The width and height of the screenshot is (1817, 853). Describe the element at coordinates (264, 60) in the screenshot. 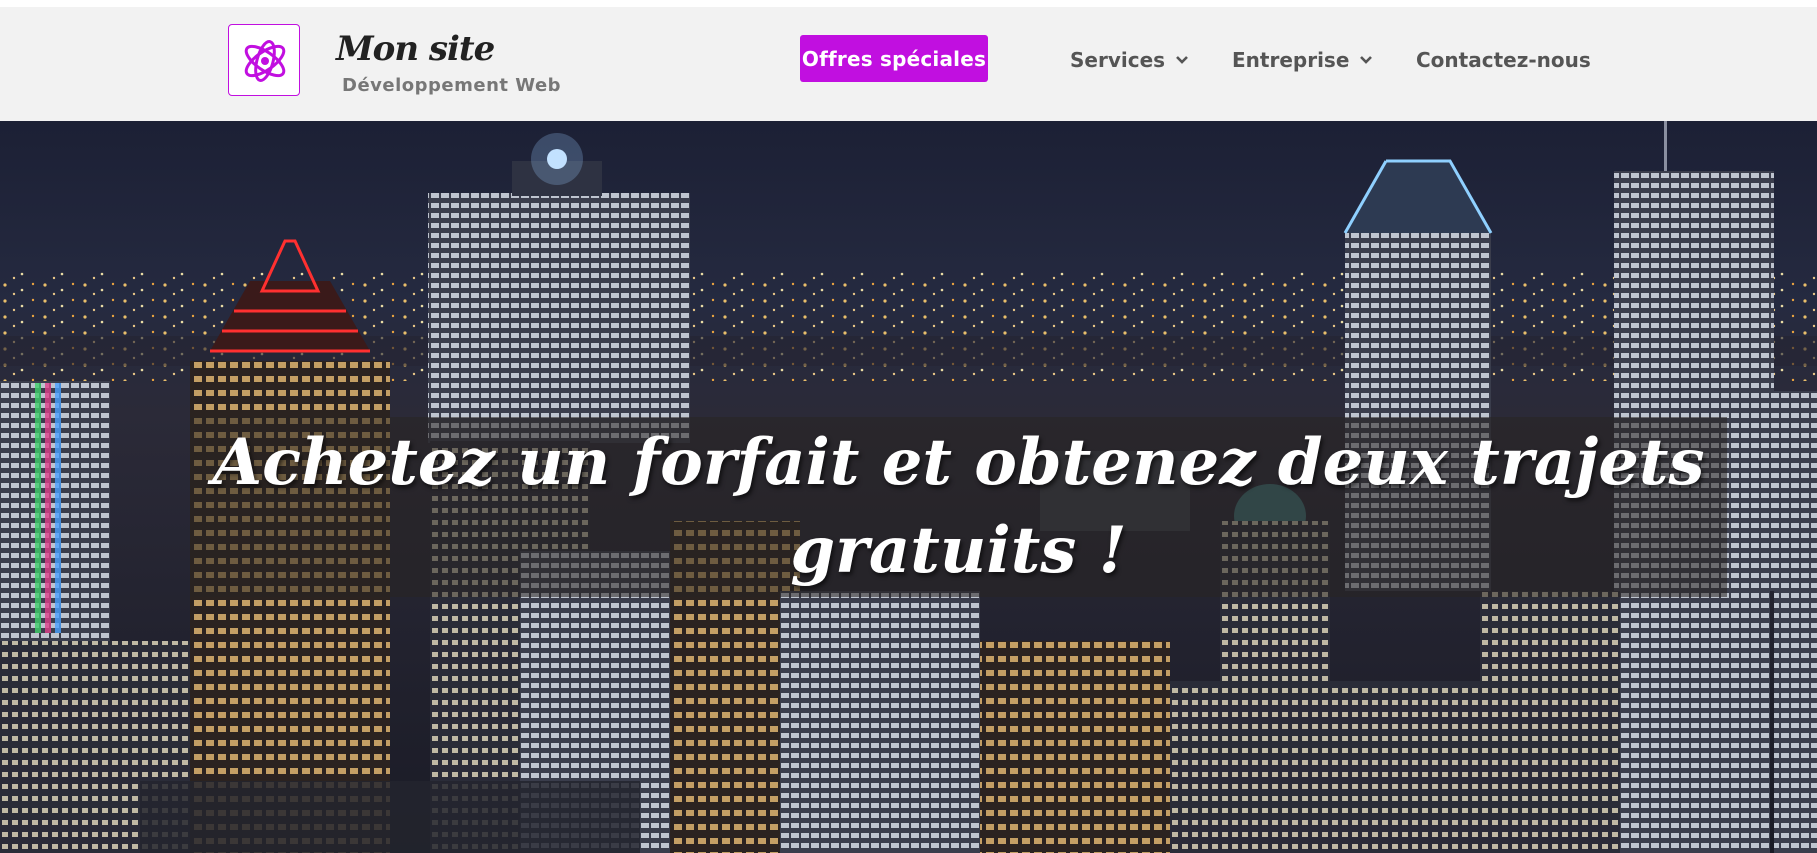

I see `logo-icon` at that location.